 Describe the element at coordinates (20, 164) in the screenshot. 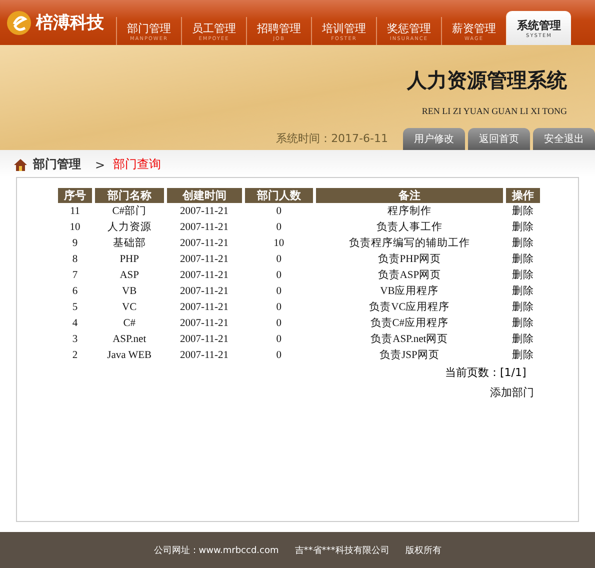

I see `home-icon` at that location.